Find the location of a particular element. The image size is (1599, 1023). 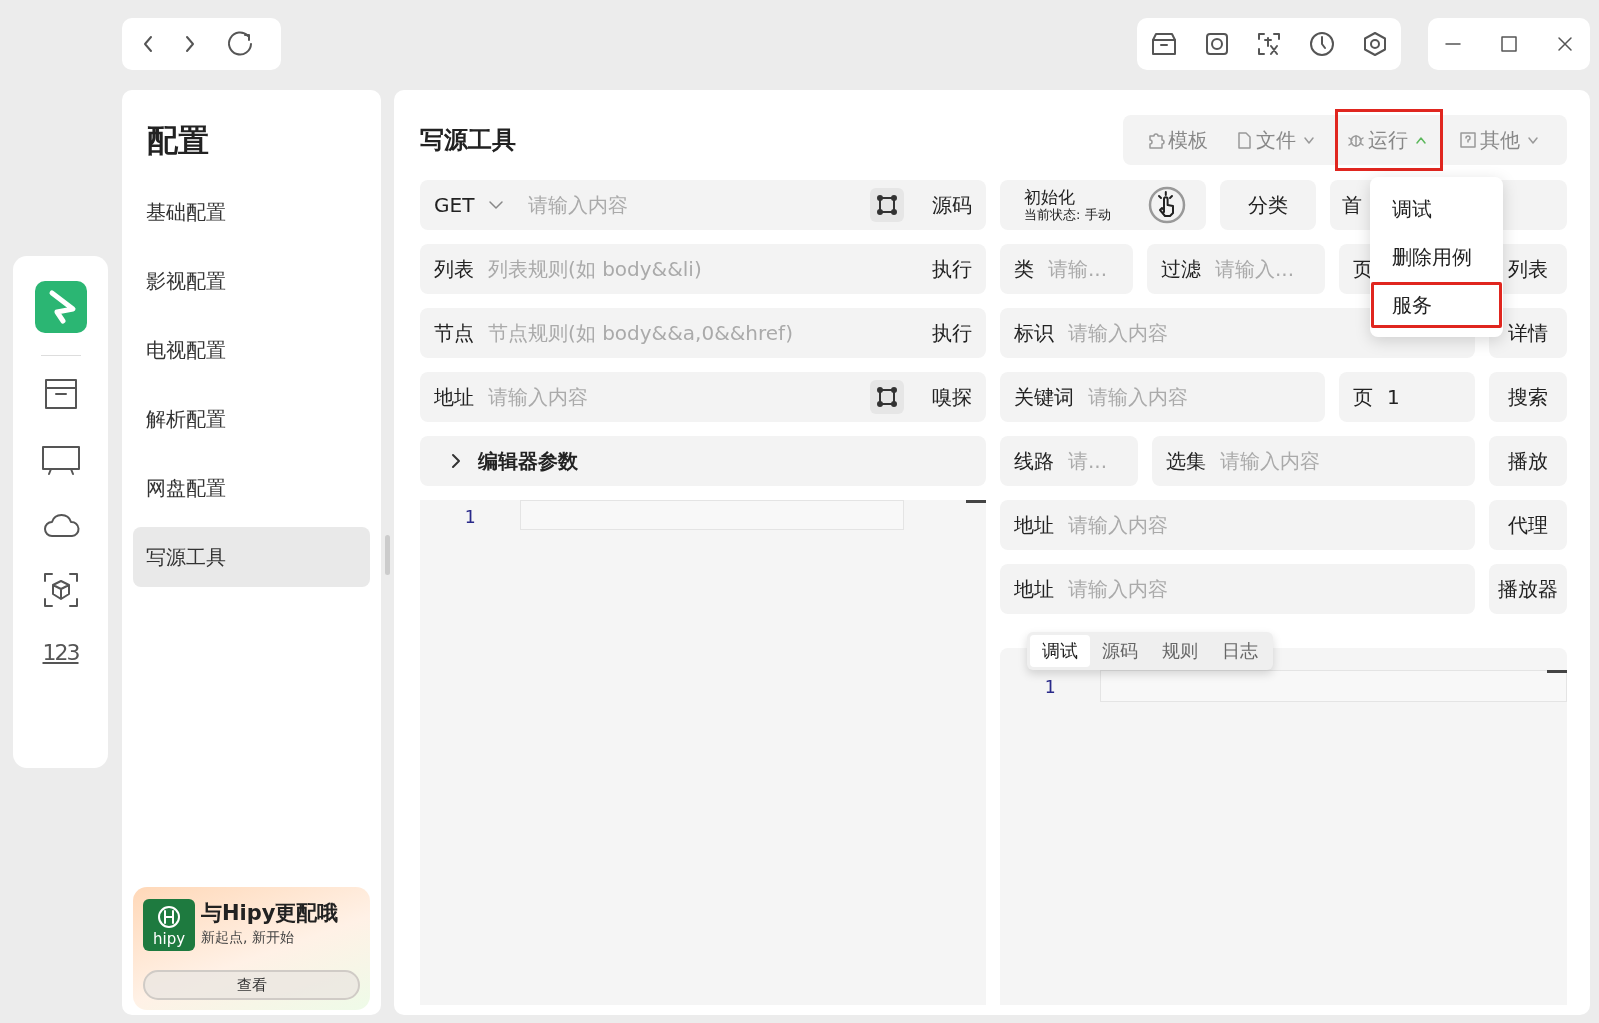

logo-text: hipy is located at coordinates (169, 939).